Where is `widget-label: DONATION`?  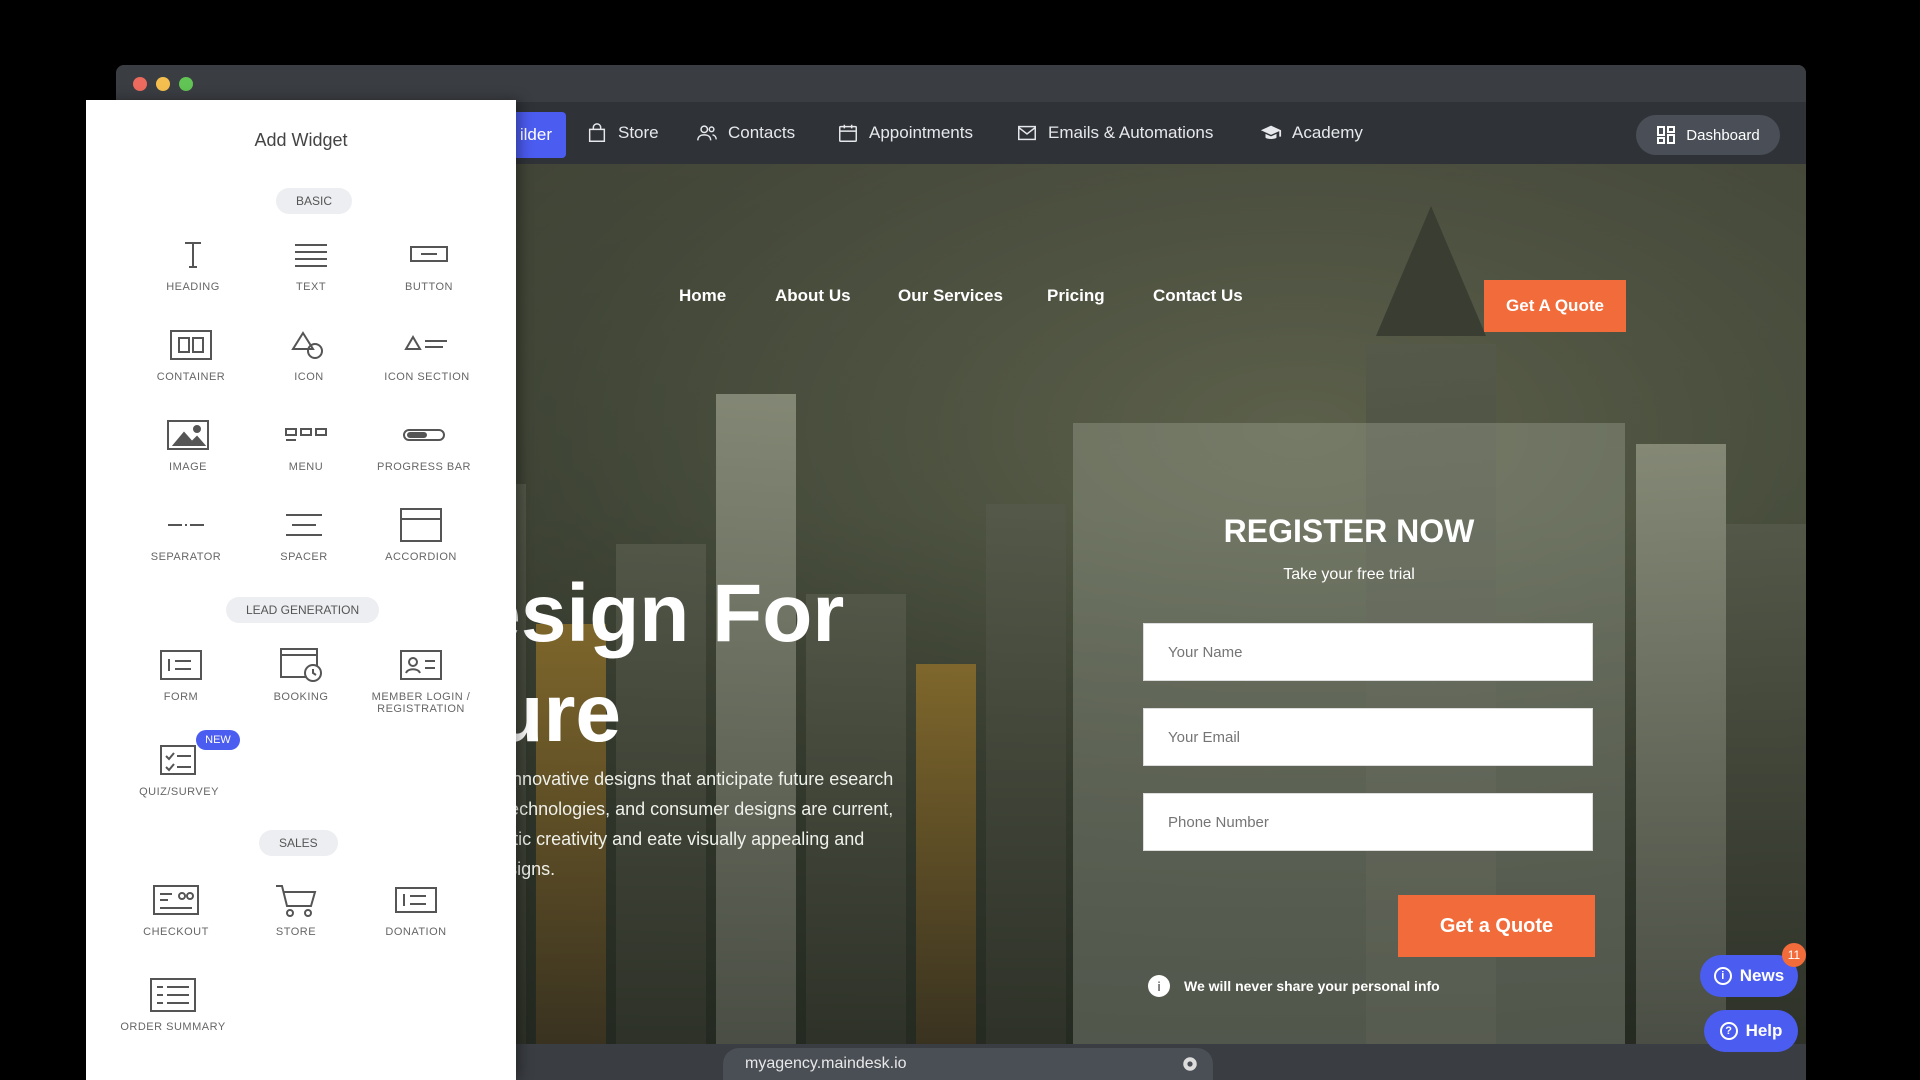 widget-label: DONATION is located at coordinates (416, 932).